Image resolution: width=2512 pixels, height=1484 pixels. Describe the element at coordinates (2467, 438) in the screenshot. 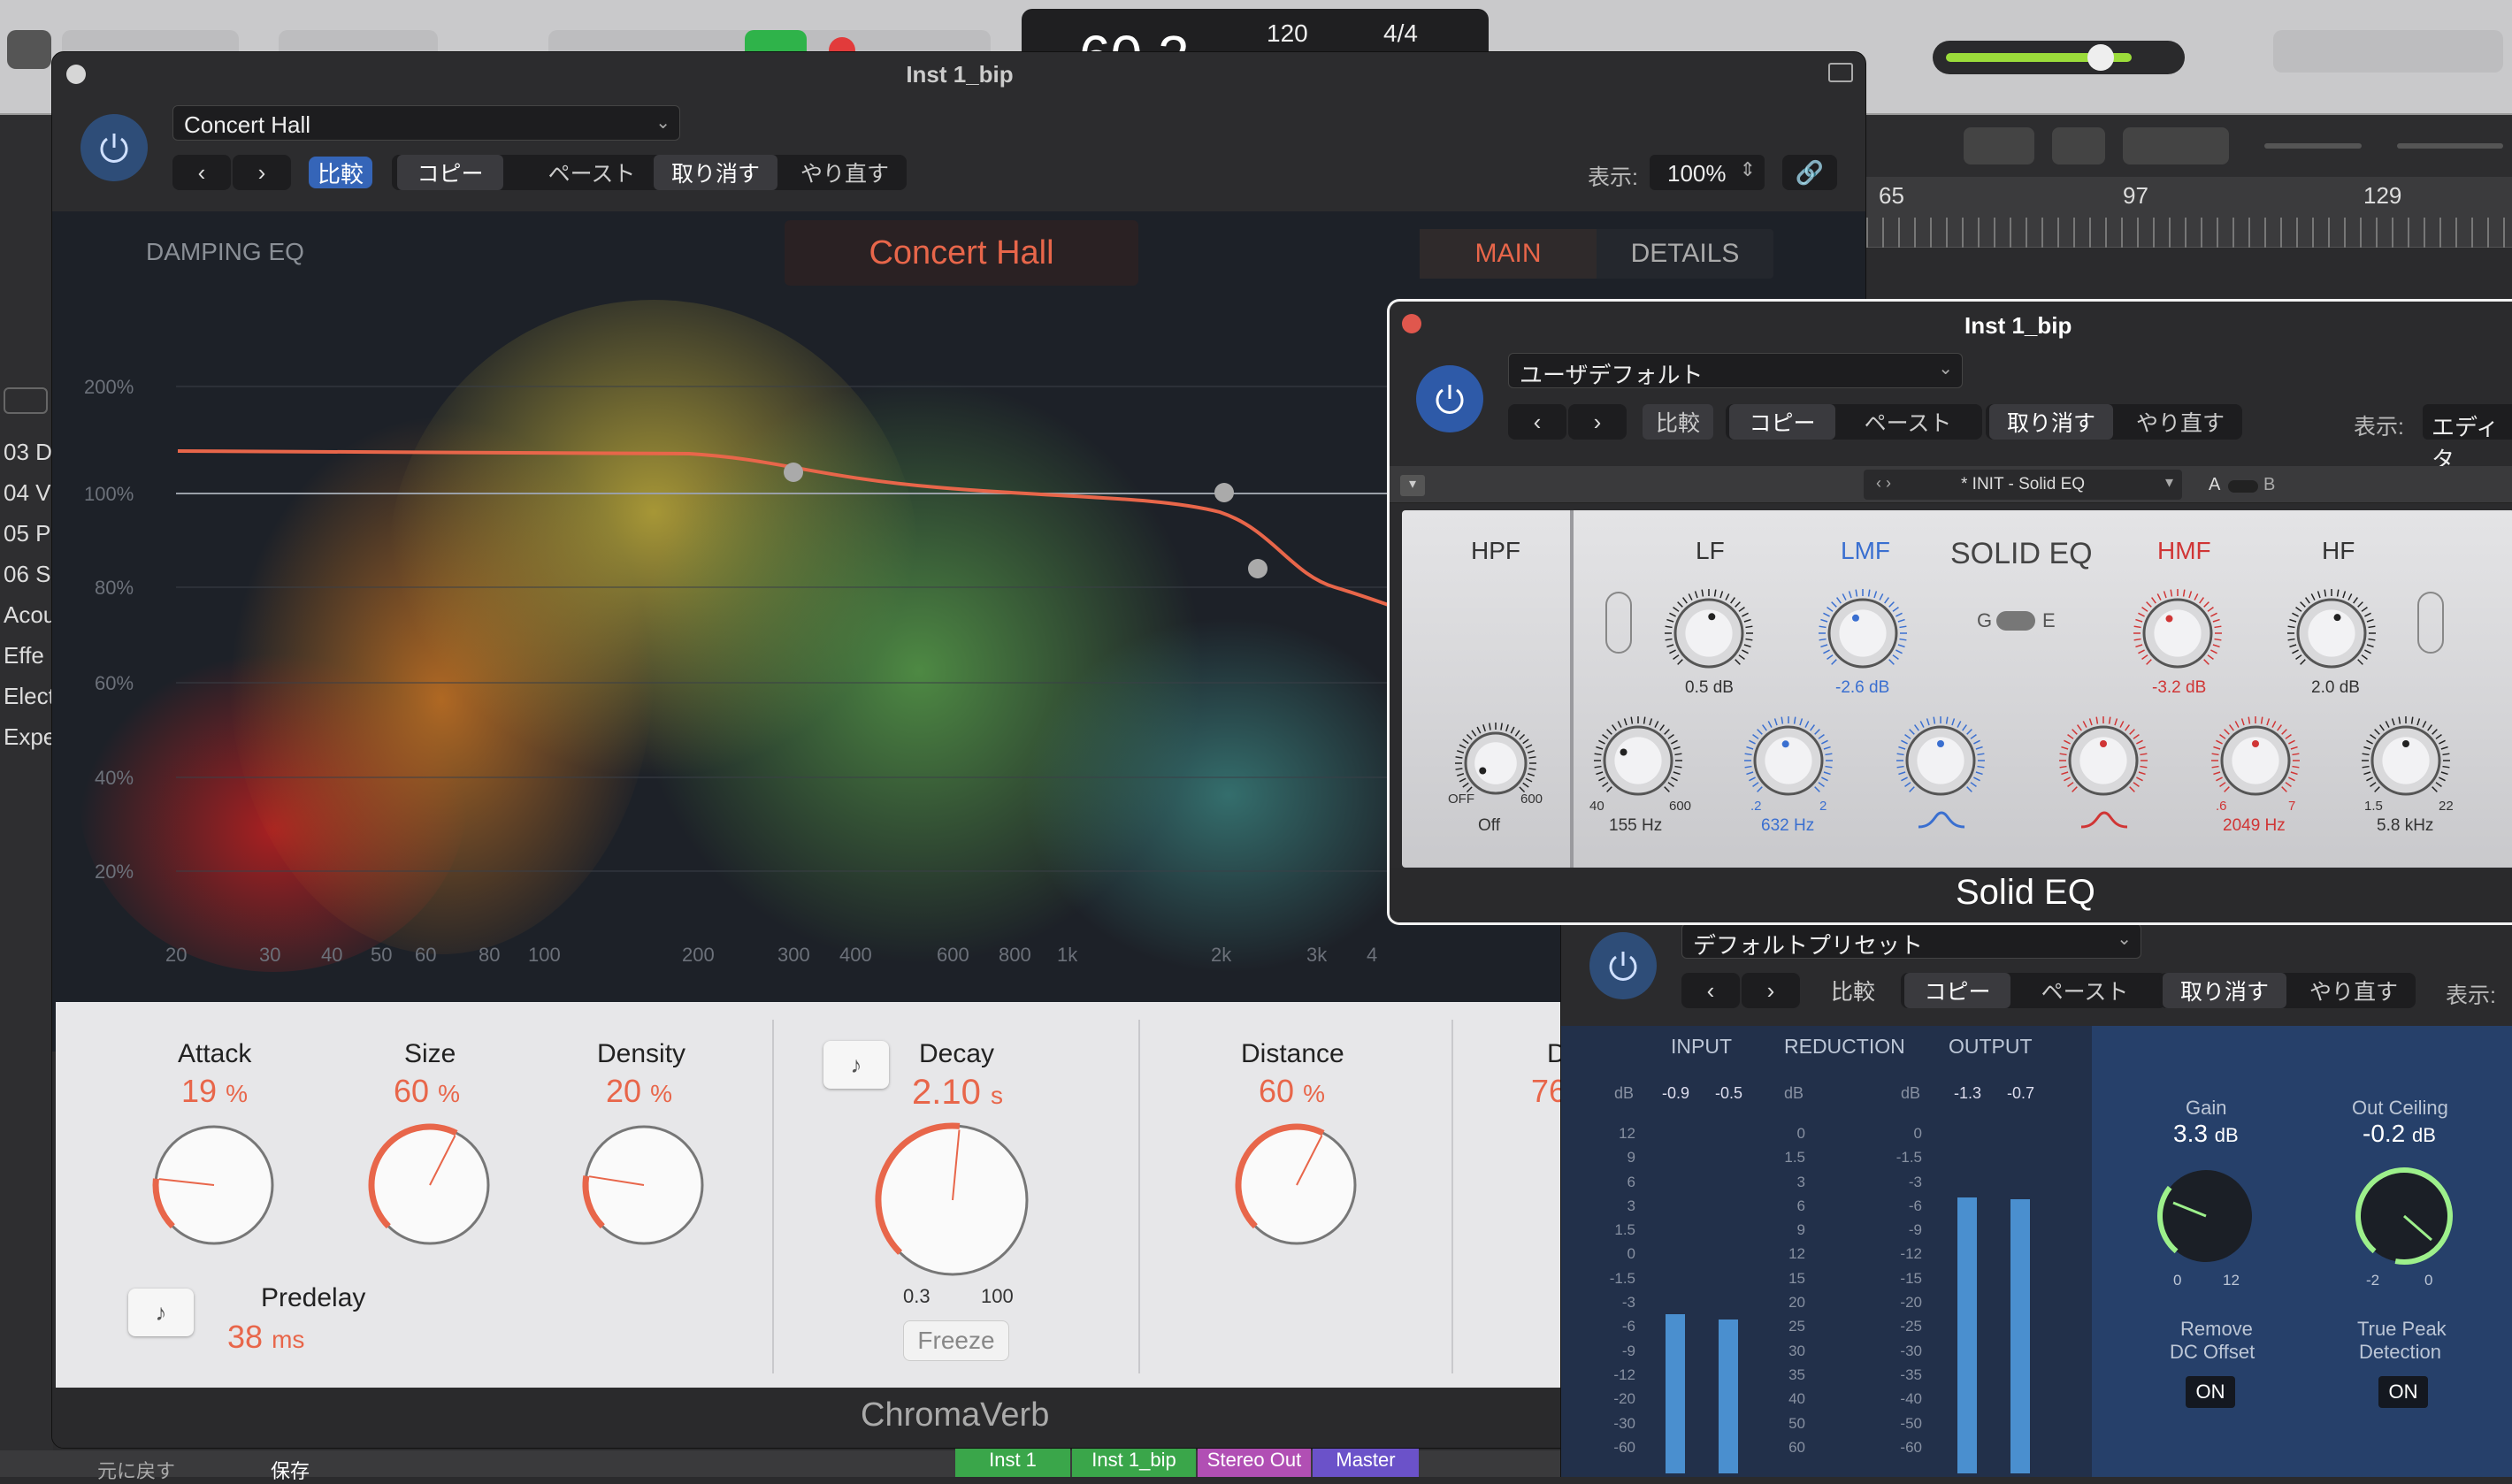

I see `view-select: エディタ` at that location.